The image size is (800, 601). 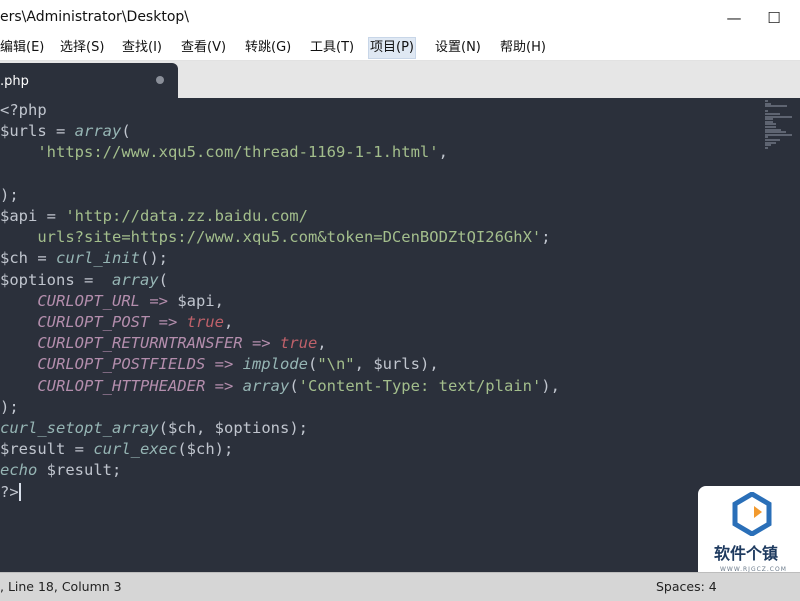 What do you see at coordinates (420, 385) in the screenshot?
I see `code-token: 'Content-Type: text/plain'` at bounding box center [420, 385].